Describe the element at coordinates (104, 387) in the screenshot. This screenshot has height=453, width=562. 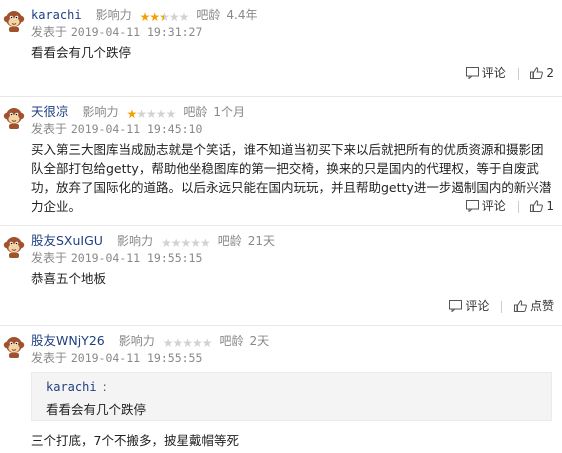
I see `quote-colon: :` at that location.